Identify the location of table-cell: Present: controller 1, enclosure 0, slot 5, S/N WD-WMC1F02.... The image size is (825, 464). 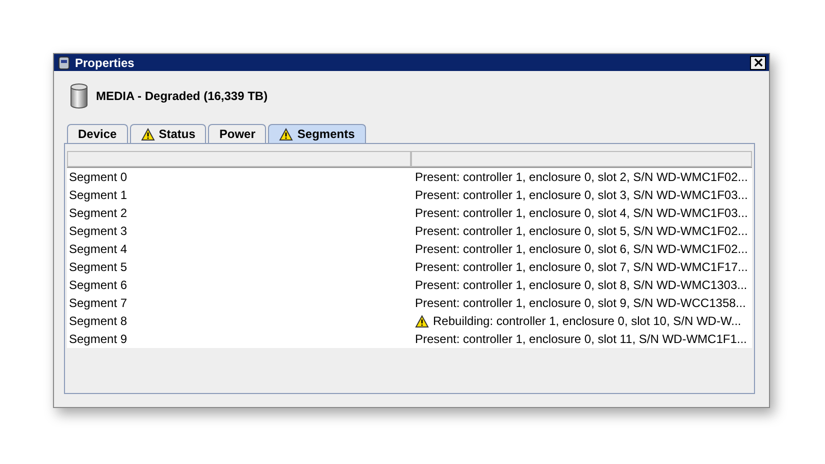
(581, 231).